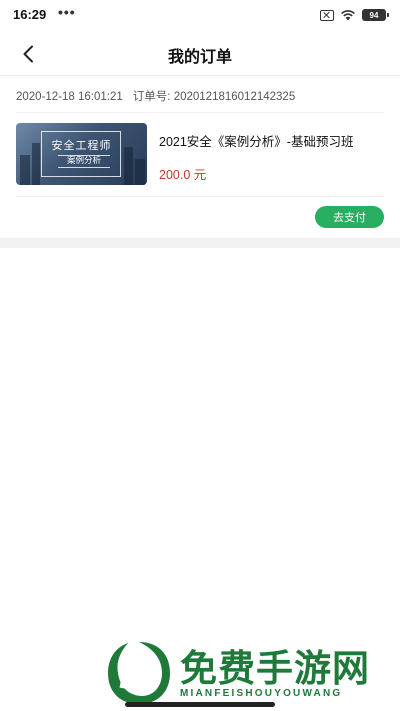  I want to click on status-time: 16:29, so click(30, 14).